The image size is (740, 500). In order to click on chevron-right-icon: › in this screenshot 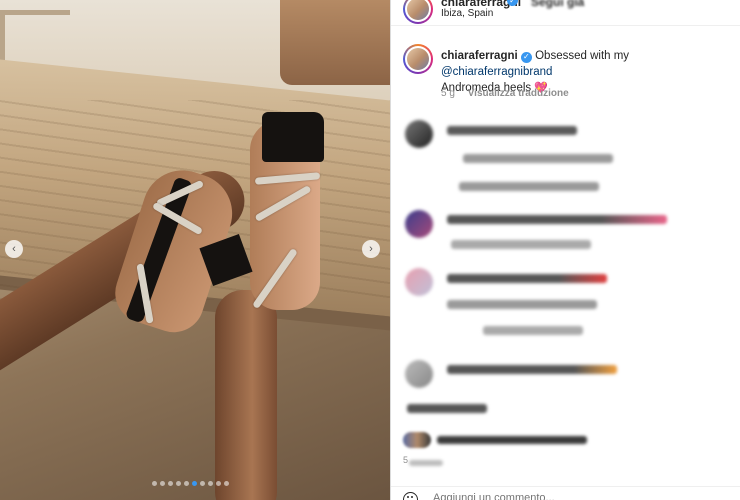, I will do `click(371, 249)`.